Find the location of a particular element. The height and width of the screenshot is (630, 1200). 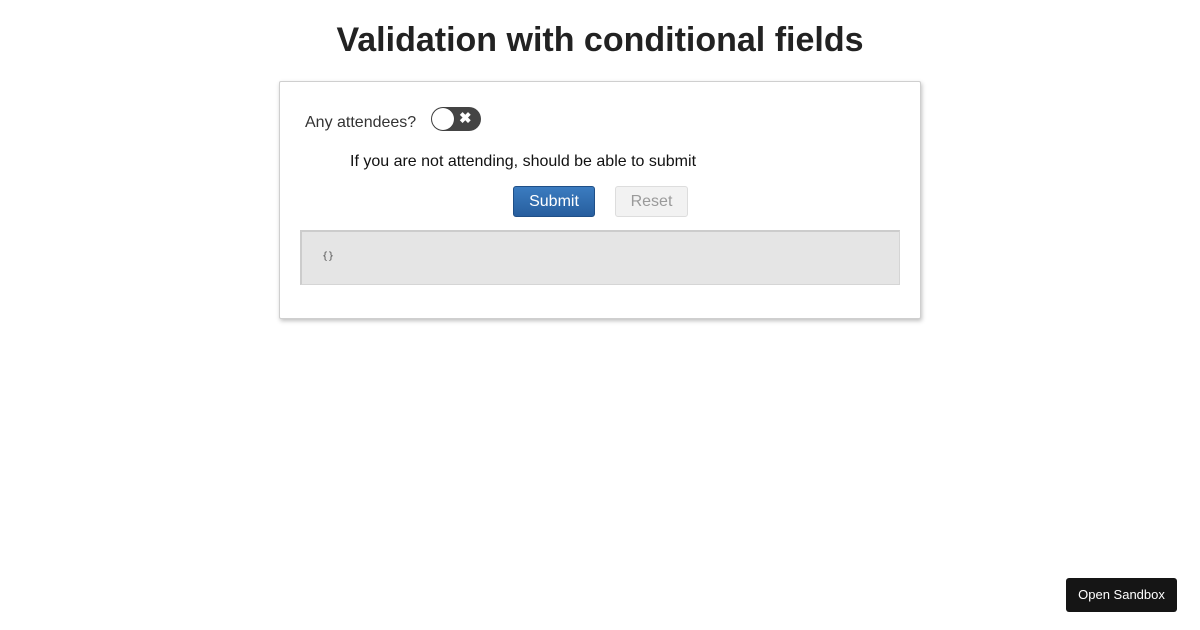

reset-button: Reset is located at coordinates (651, 201).